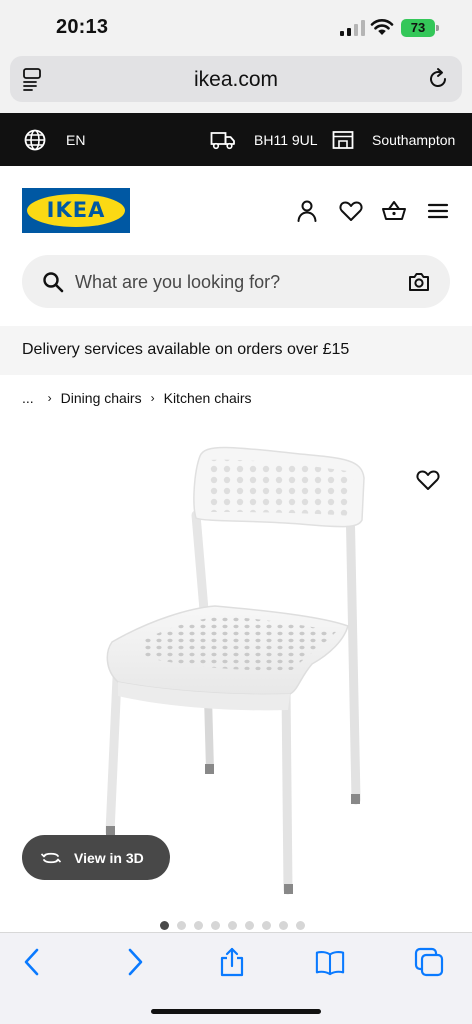  I want to click on cellular-signal-icon, so click(352, 28).